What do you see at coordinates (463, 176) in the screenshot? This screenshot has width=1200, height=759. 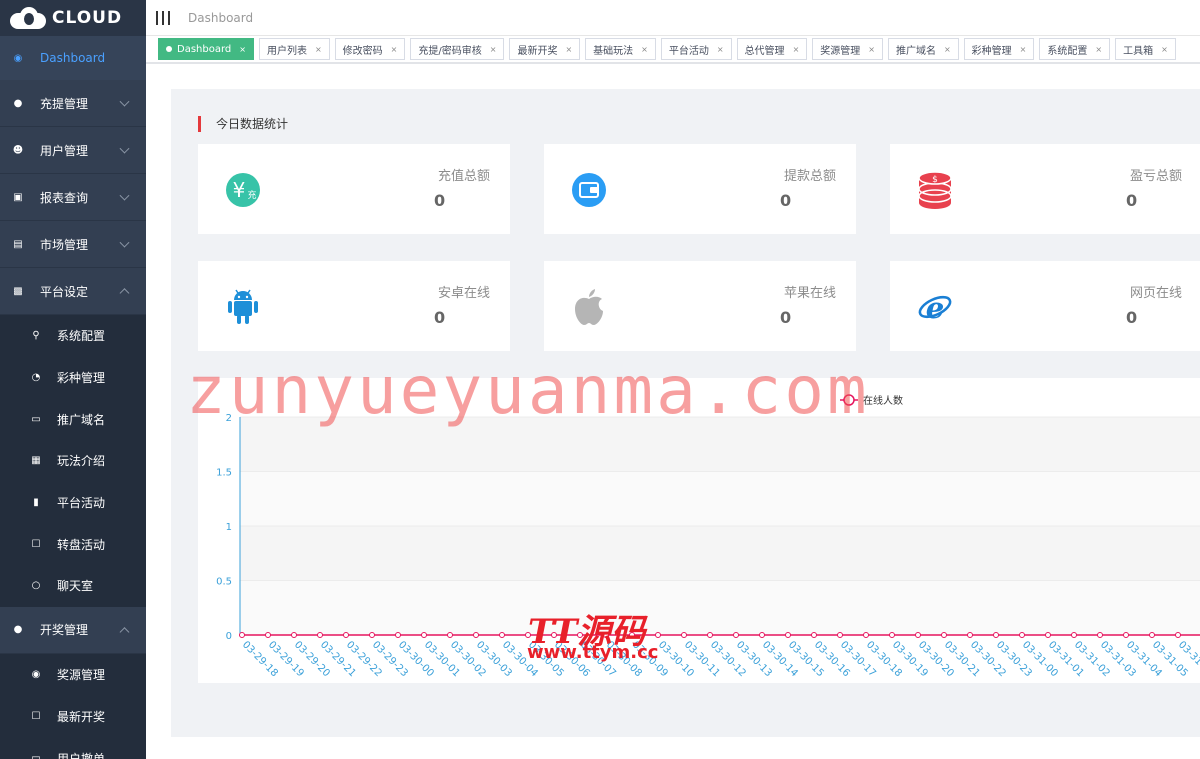 I see `stat-label: 充值总额` at bounding box center [463, 176].